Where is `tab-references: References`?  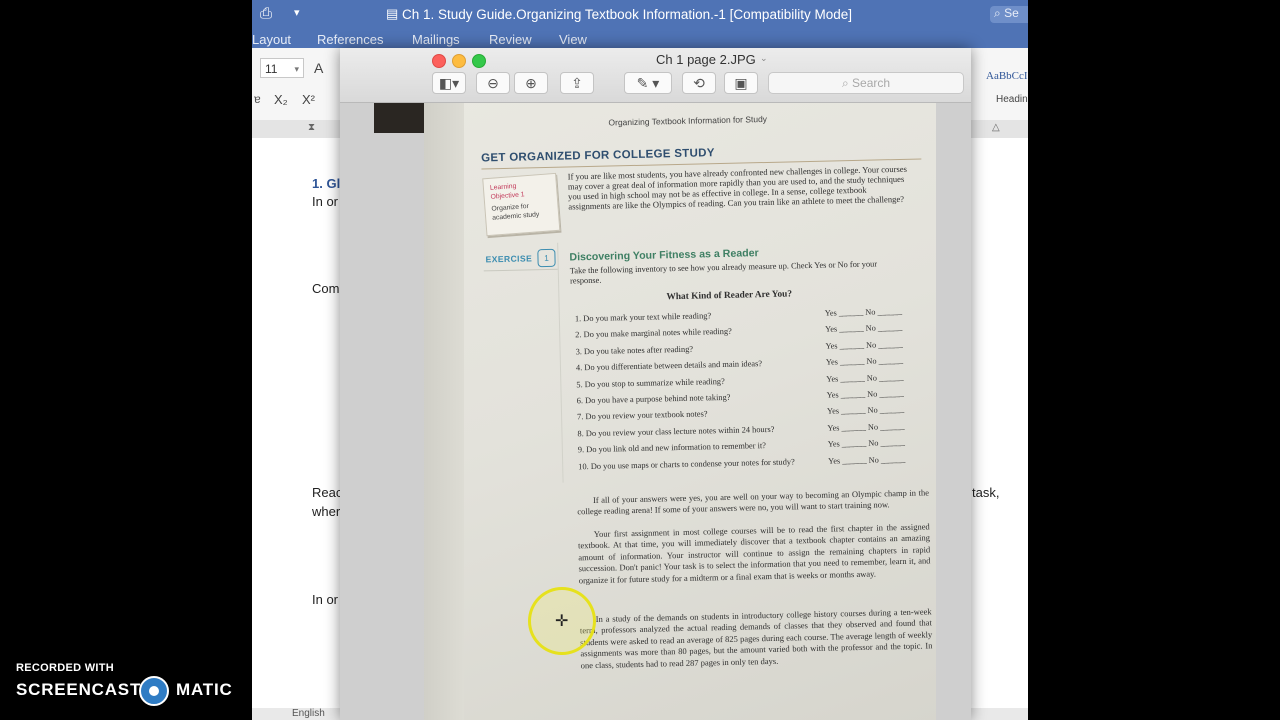
tab-references: References is located at coordinates (350, 39).